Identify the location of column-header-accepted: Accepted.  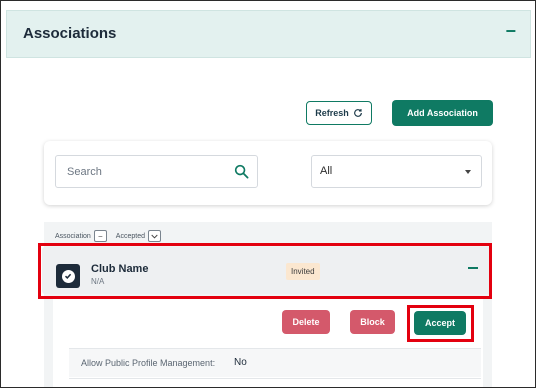
(130, 236).